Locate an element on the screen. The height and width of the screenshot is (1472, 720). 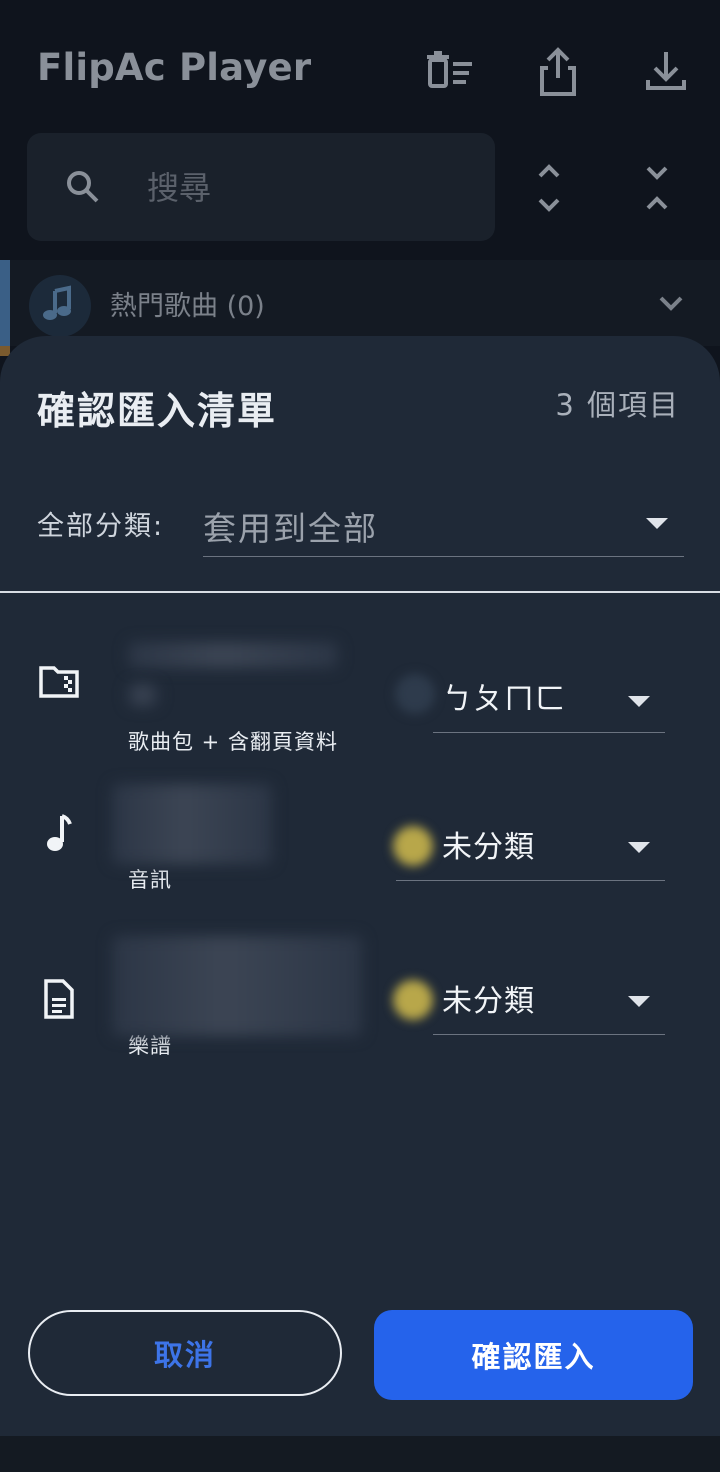
all-category-dropdown: 套用到全部 is located at coordinates (443, 523).